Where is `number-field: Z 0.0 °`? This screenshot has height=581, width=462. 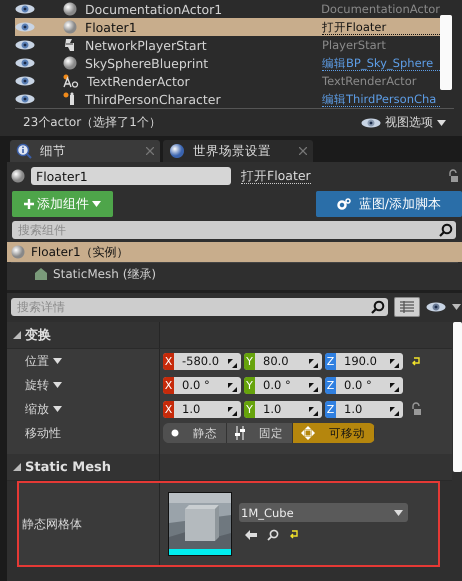 number-field: Z 0.0 ° is located at coordinates (364, 385).